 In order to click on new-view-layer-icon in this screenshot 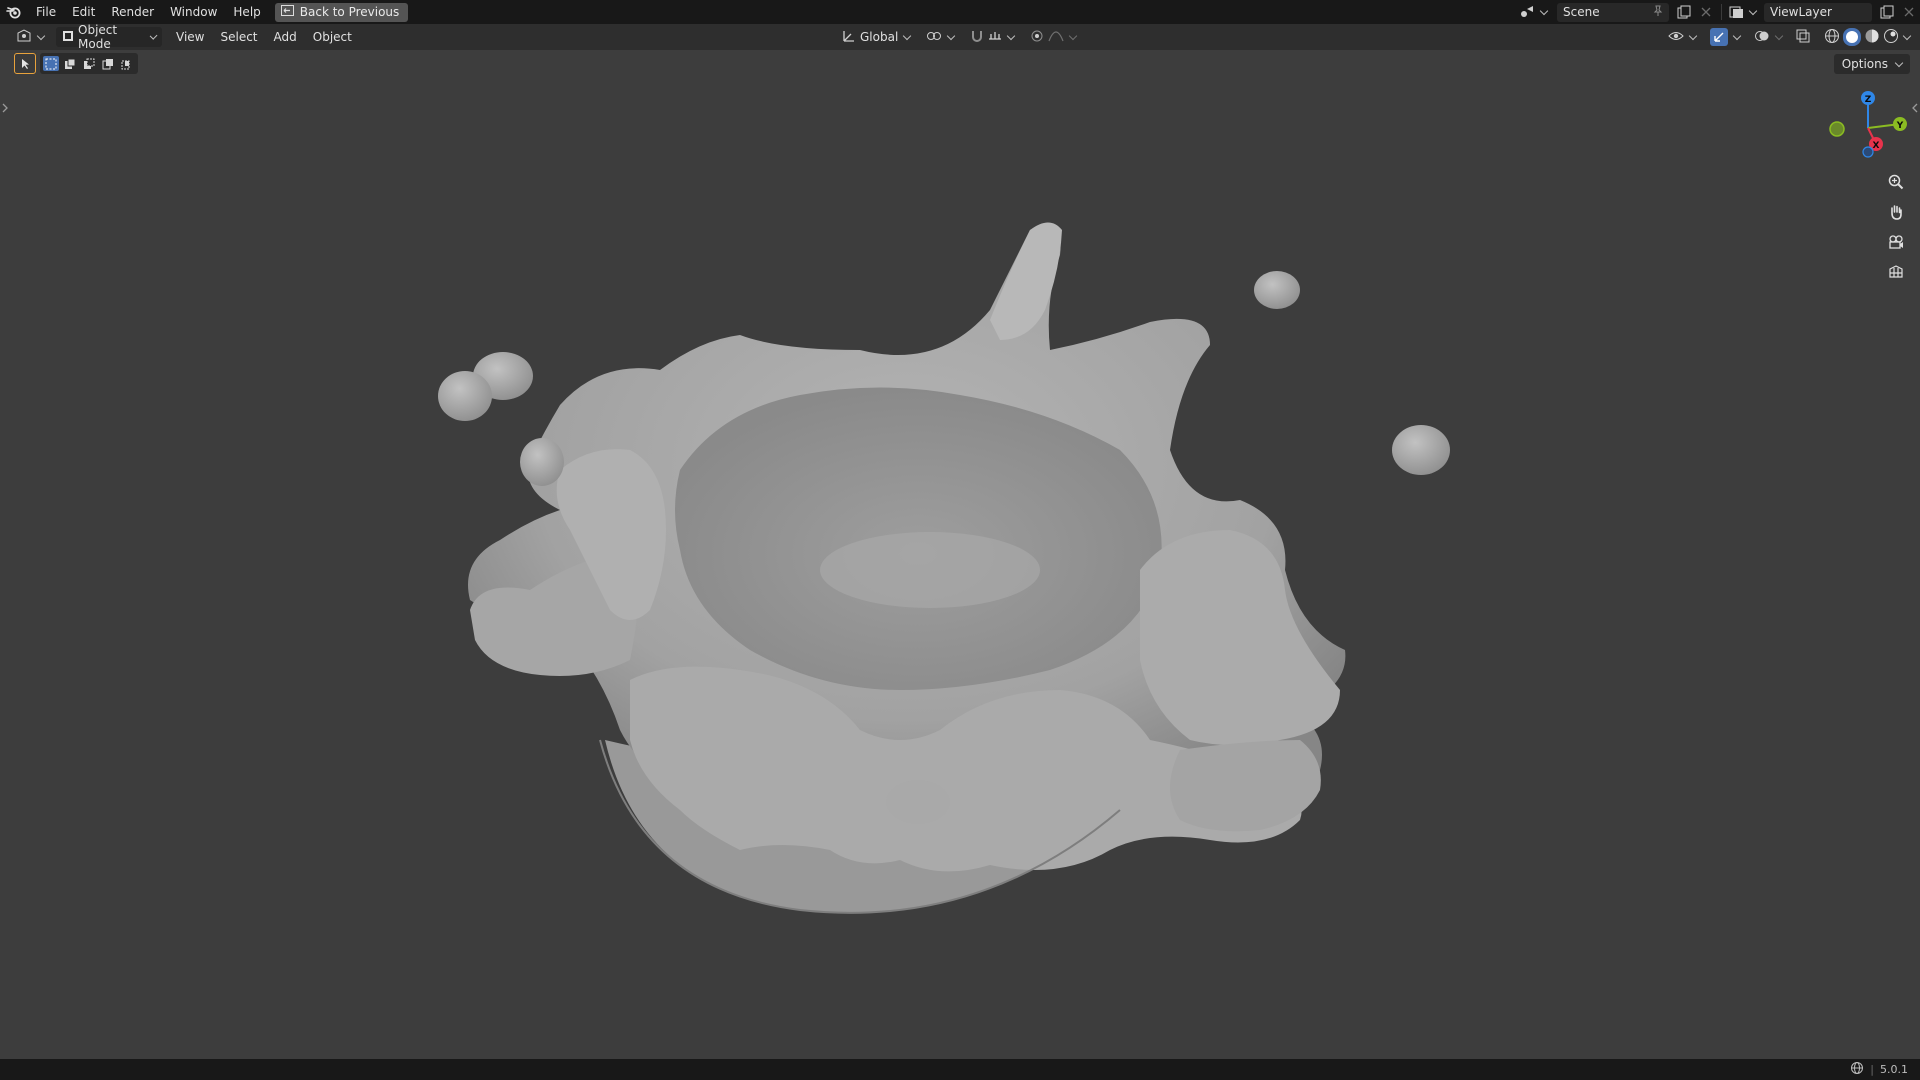, I will do `click(1887, 12)`.